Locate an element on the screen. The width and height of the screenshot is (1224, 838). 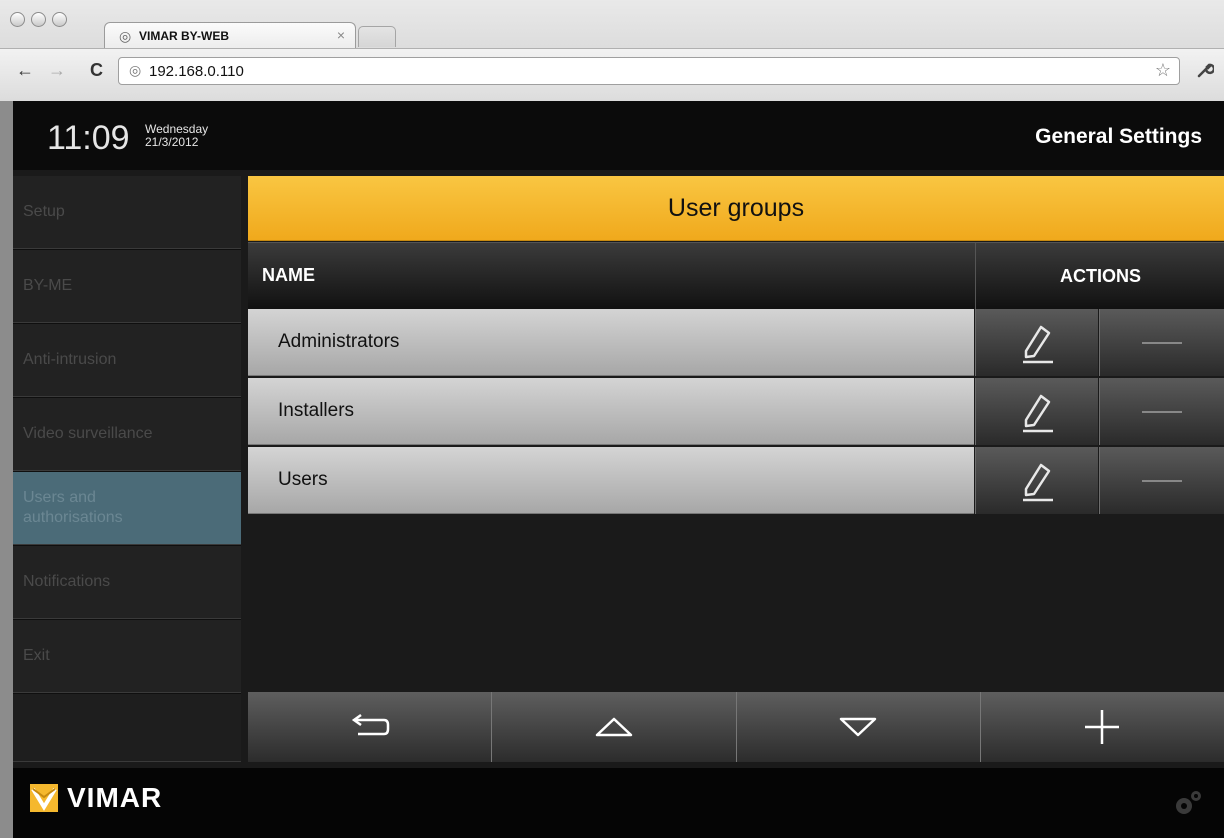
browser-tab: ◎ VIMAR BY-WEB × is located at coordinates (230, 35).